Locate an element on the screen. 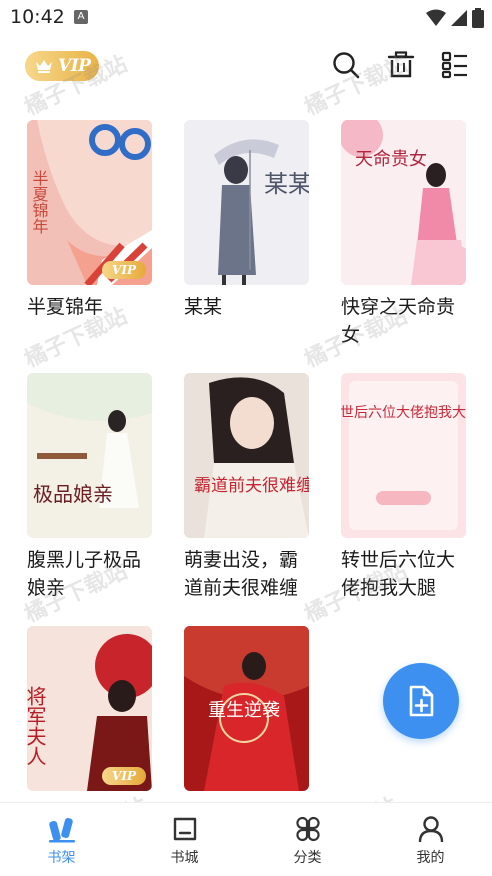 The image size is (492, 876). nav-label: 书城 is located at coordinates (184, 858).